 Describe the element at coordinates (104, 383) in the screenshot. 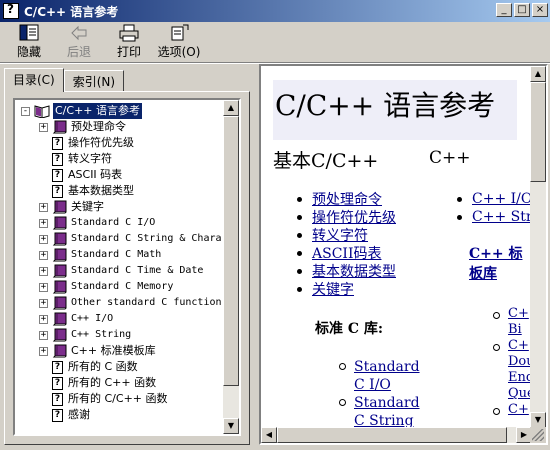

I see `tree-item: ? 所有的 C++ 函数` at that location.